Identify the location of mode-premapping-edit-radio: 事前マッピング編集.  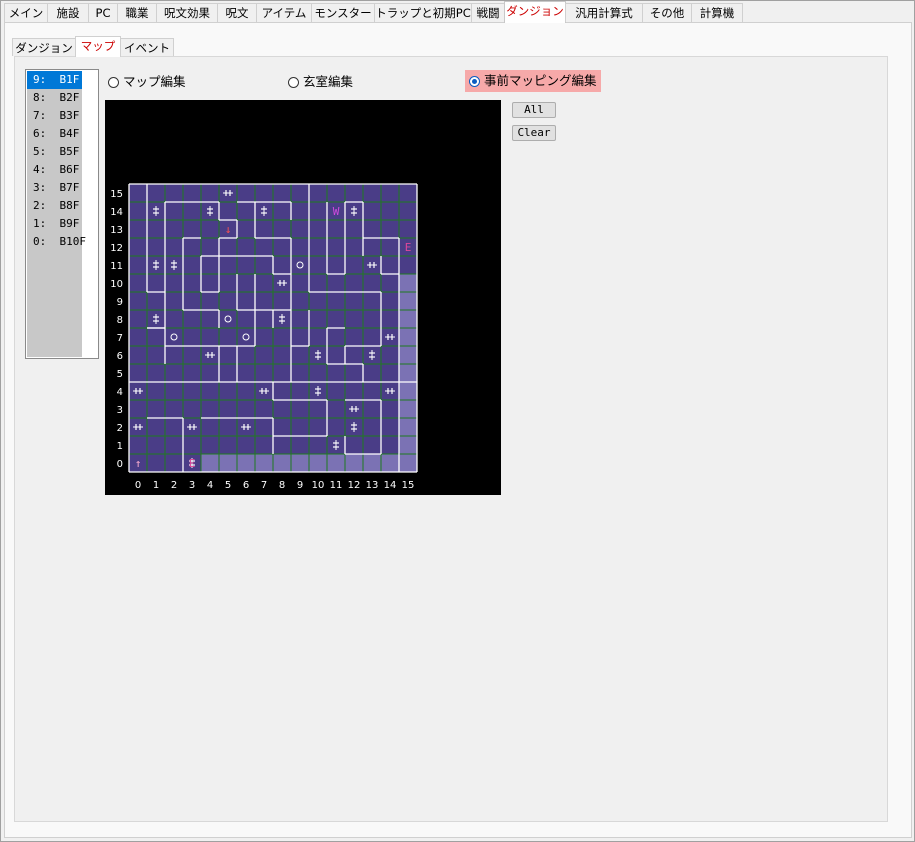
(533, 81).